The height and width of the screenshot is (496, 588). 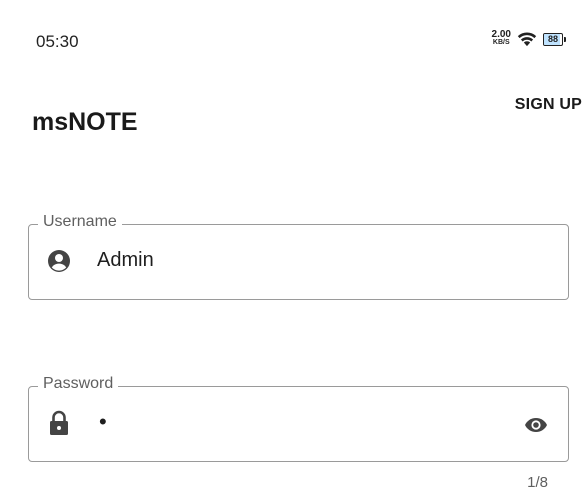 What do you see at coordinates (85, 122) in the screenshot?
I see `app-title: msNOTE` at bounding box center [85, 122].